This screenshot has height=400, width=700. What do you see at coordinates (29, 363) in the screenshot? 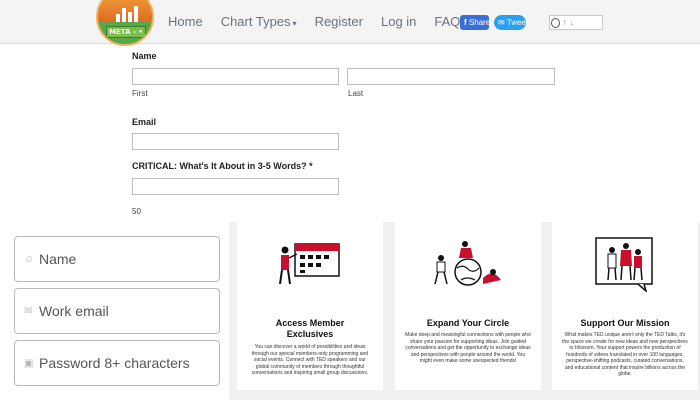
I see `lock-icon: ▣` at bounding box center [29, 363].